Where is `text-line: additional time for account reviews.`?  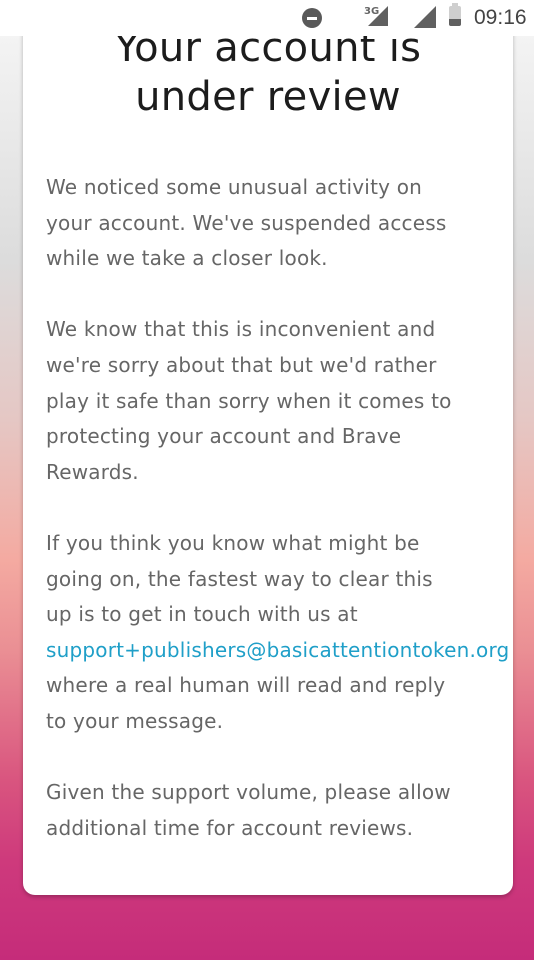
text-line: additional time for account reviews. is located at coordinates (230, 827).